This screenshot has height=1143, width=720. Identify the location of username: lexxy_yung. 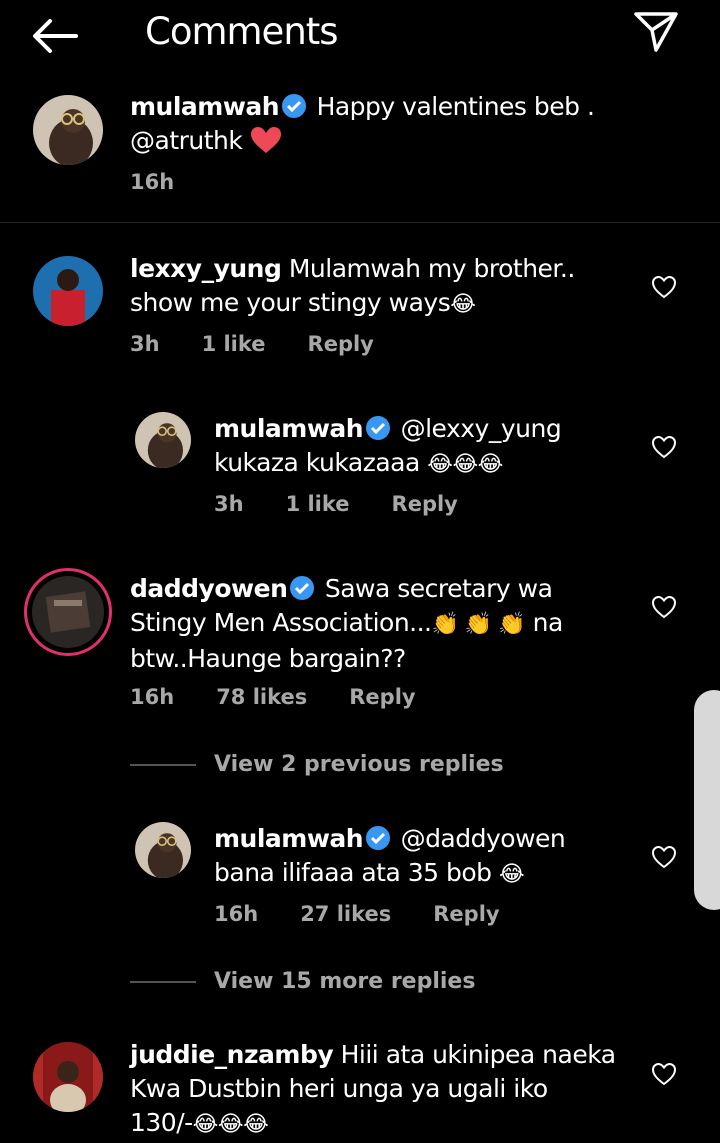
(206, 268).